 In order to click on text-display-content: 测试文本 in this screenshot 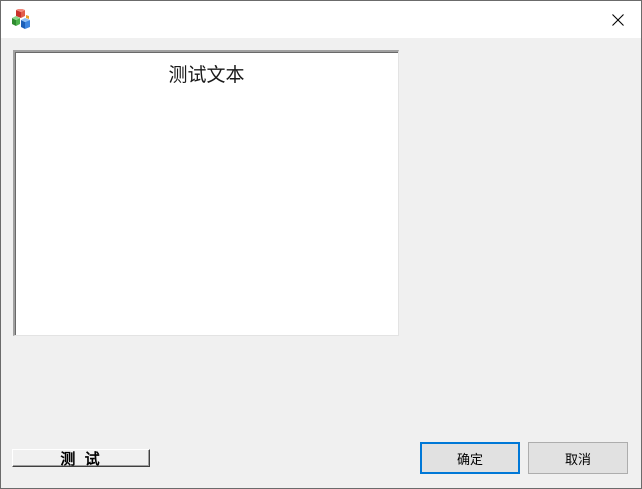, I will do `click(206, 75)`.